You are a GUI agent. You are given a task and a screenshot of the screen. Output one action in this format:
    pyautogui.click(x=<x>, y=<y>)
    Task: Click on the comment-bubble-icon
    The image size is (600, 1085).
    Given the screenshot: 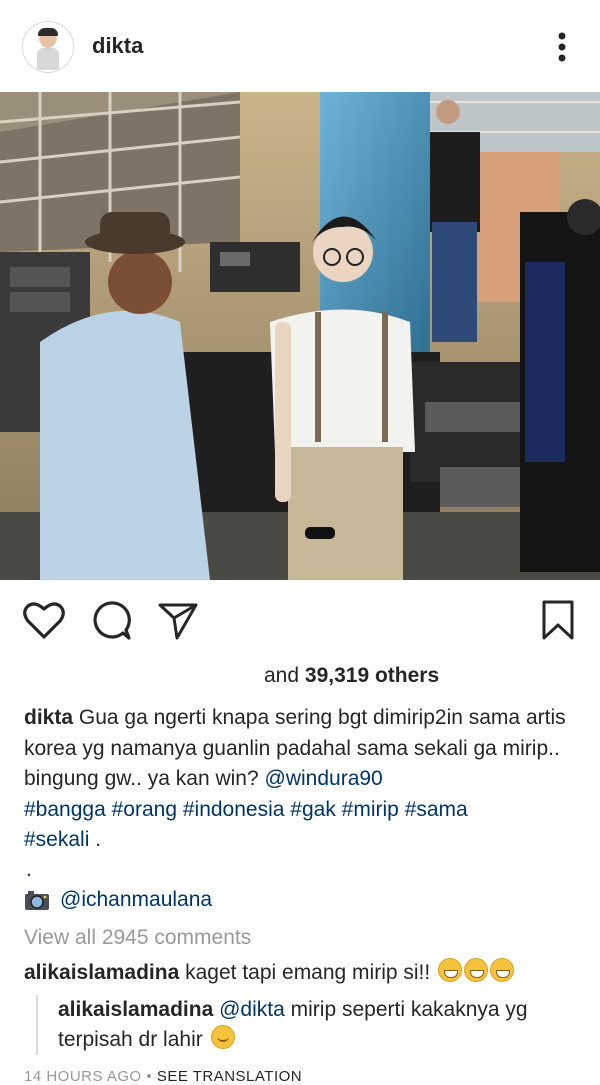 What is the action you would take?
    pyautogui.click(x=111, y=620)
    